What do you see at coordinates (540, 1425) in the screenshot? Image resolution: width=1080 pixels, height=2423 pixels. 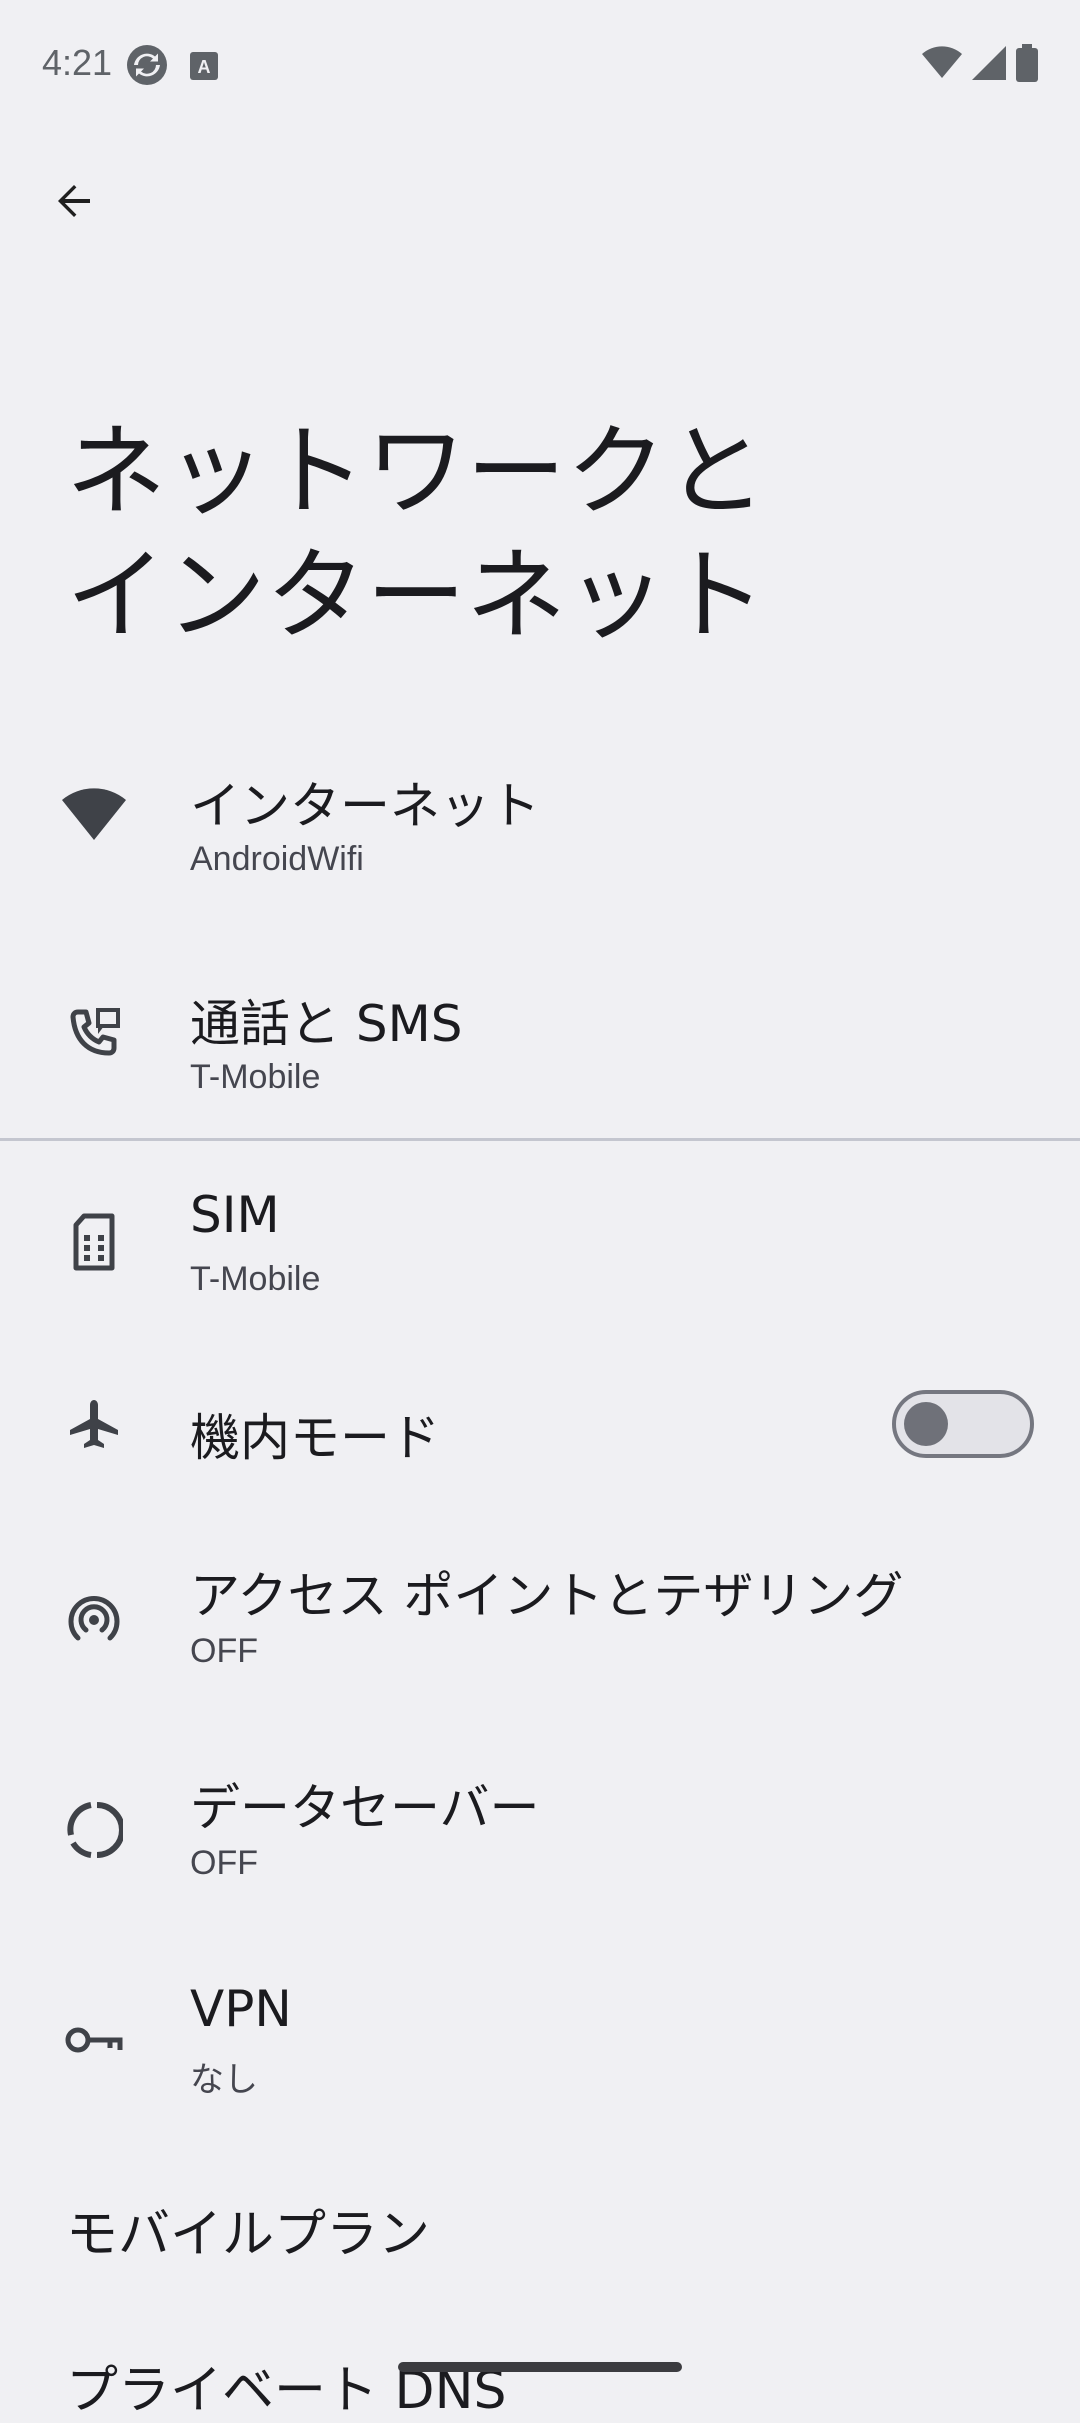 I see `airplane-mode-item: 機内モード` at bounding box center [540, 1425].